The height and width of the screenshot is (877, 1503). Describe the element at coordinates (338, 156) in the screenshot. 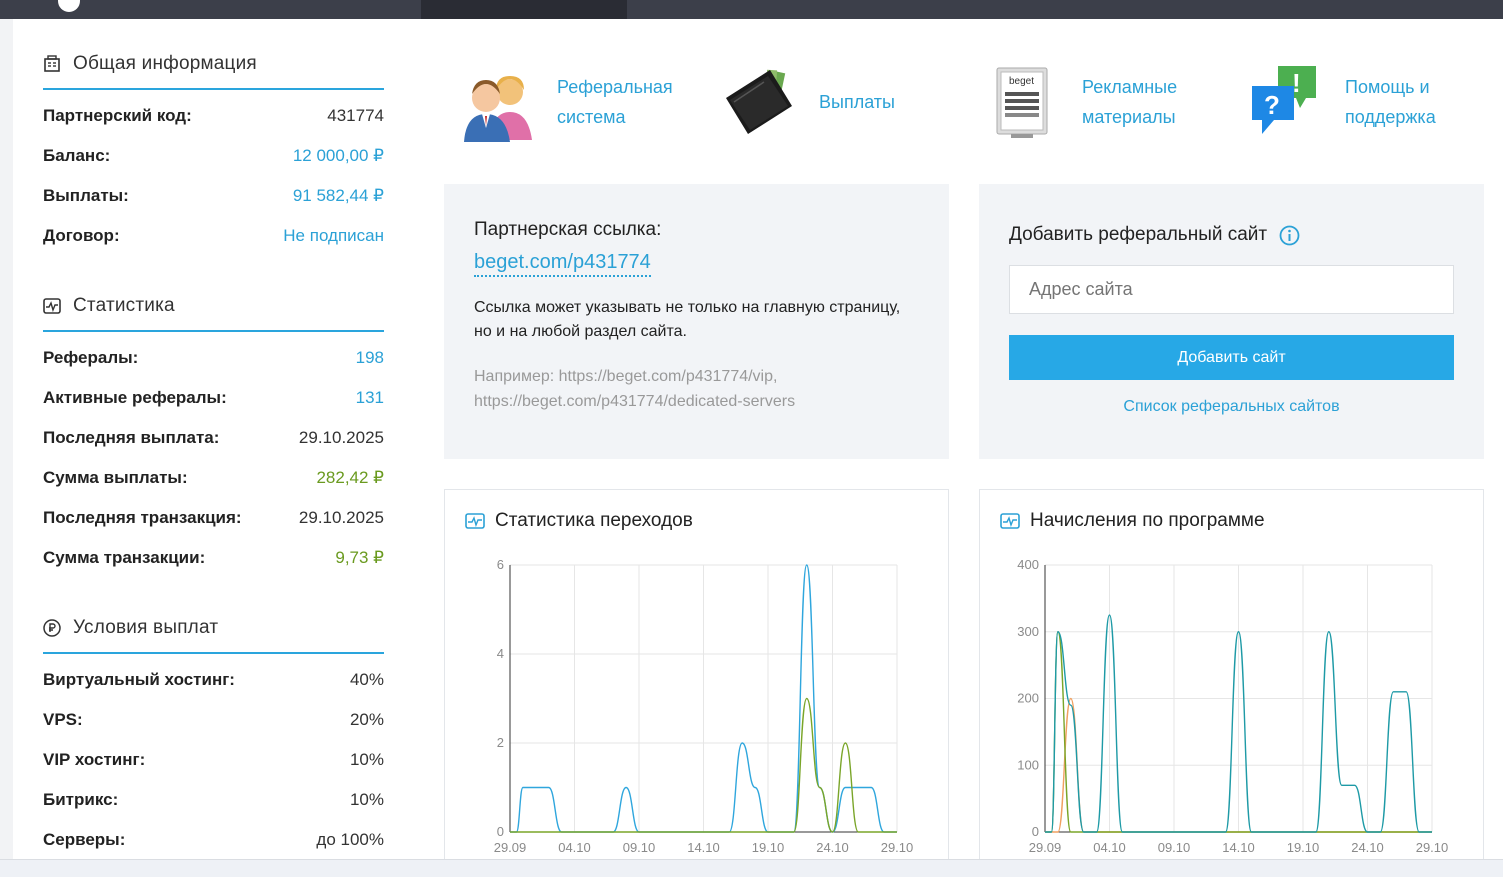

I see `general-info-row-value: 12 000,00 ₽` at that location.